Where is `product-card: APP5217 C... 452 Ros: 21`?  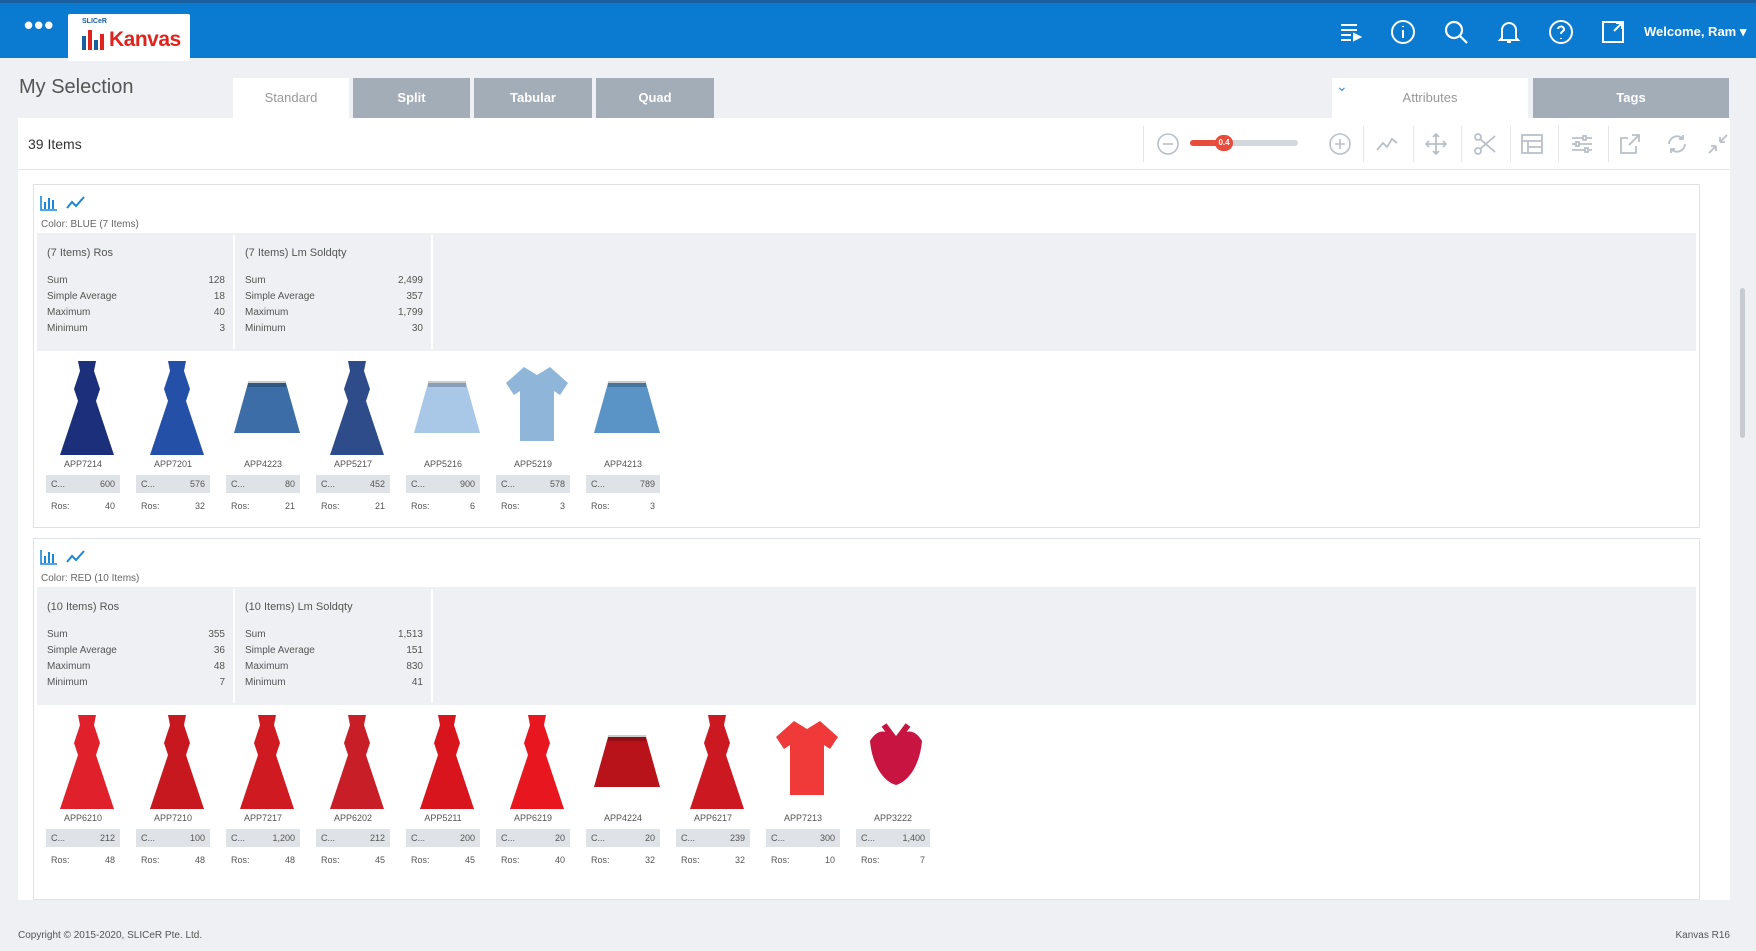 product-card: APP5217 C... 452 Ros: 21 is located at coordinates (353, 437).